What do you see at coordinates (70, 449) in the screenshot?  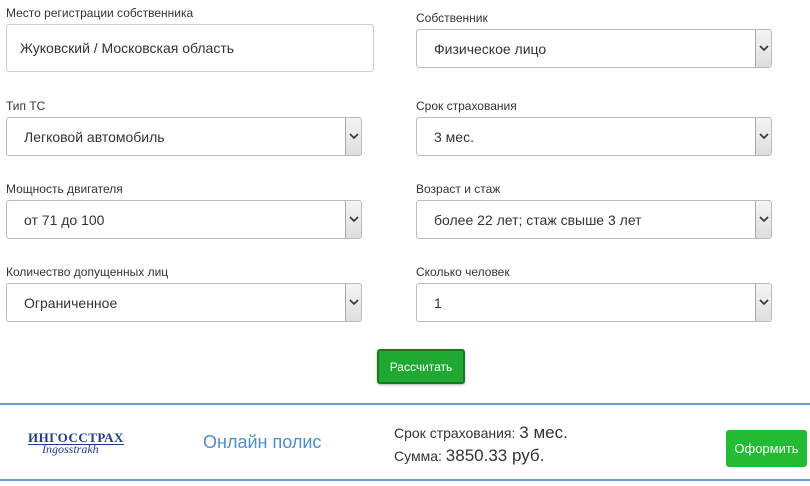 I see `logo-text-en: Ingosstrakh` at bounding box center [70, 449].